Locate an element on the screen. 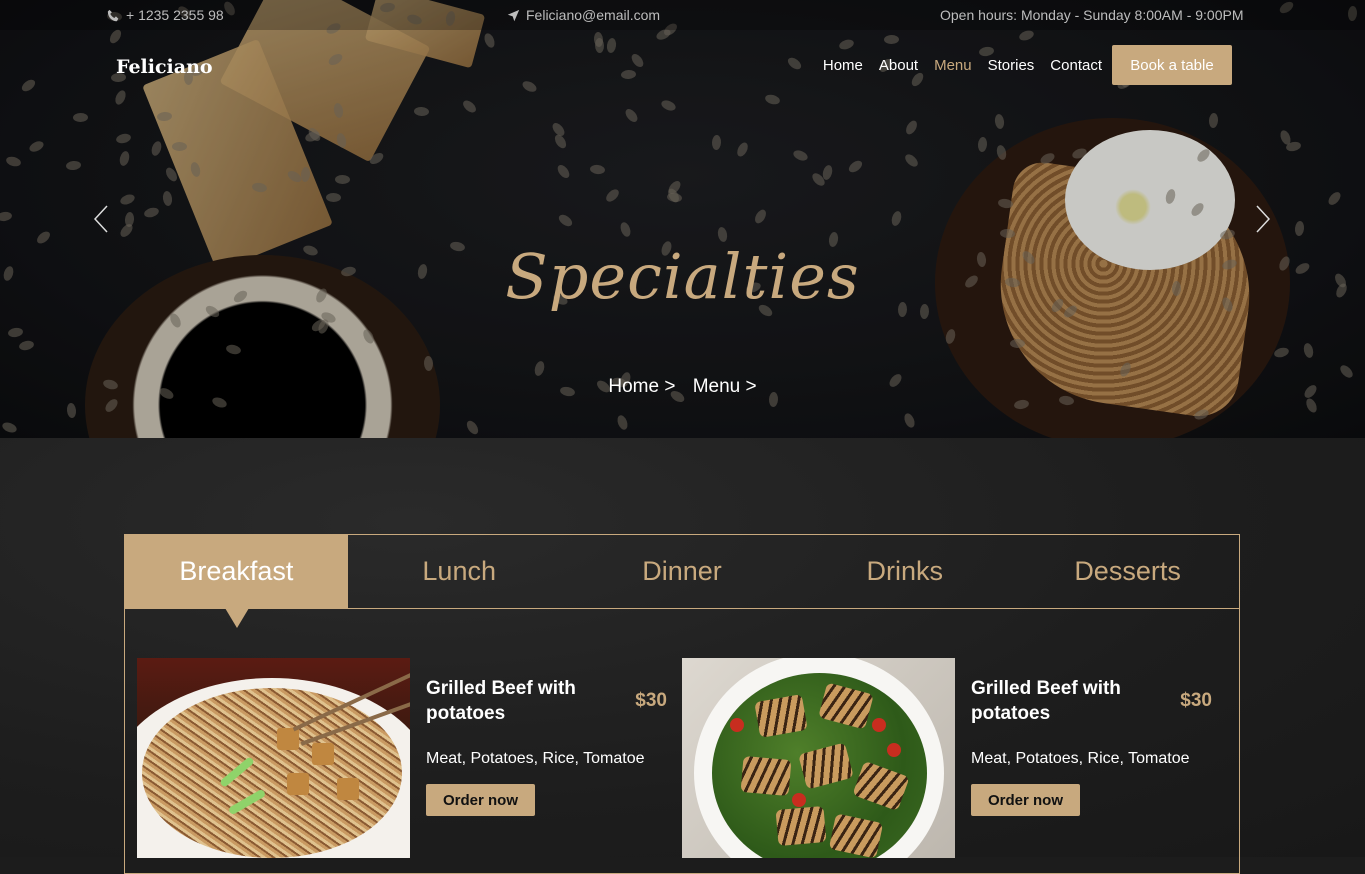 The image size is (1365, 874). next-slide-arrow is located at coordinates (1263, 219).